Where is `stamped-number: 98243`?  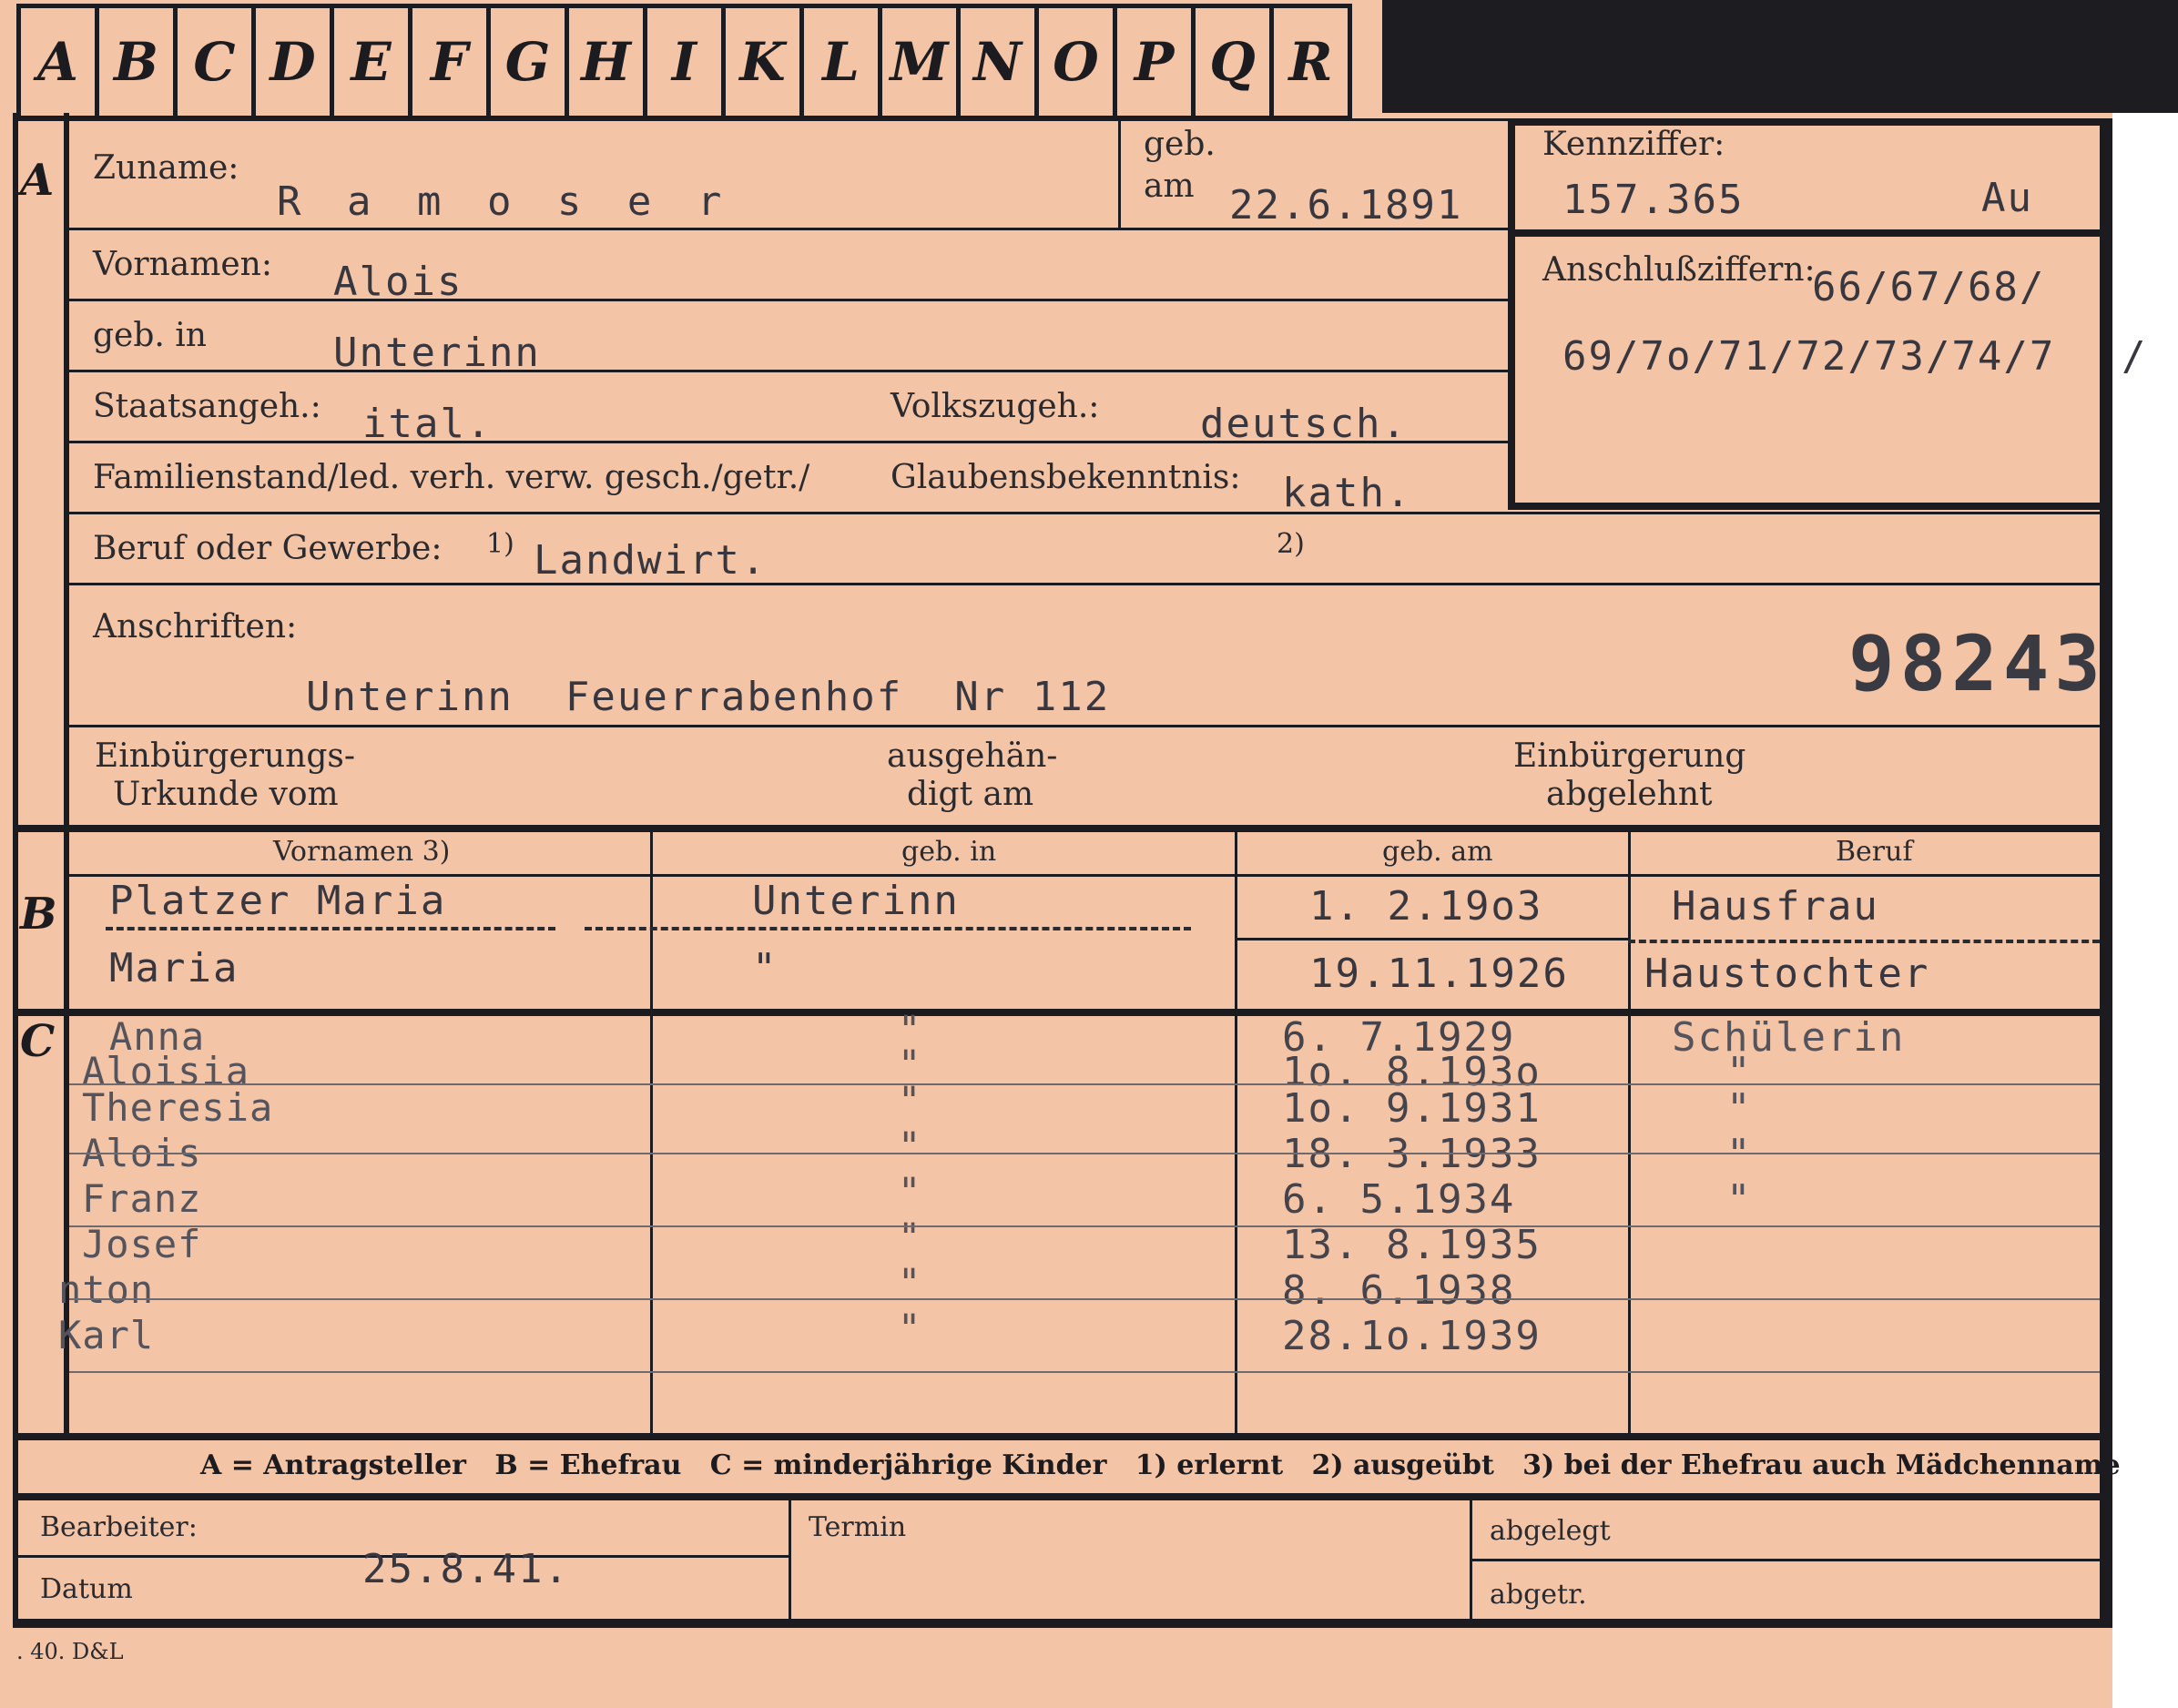 stamped-number: 98243 is located at coordinates (1977, 663).